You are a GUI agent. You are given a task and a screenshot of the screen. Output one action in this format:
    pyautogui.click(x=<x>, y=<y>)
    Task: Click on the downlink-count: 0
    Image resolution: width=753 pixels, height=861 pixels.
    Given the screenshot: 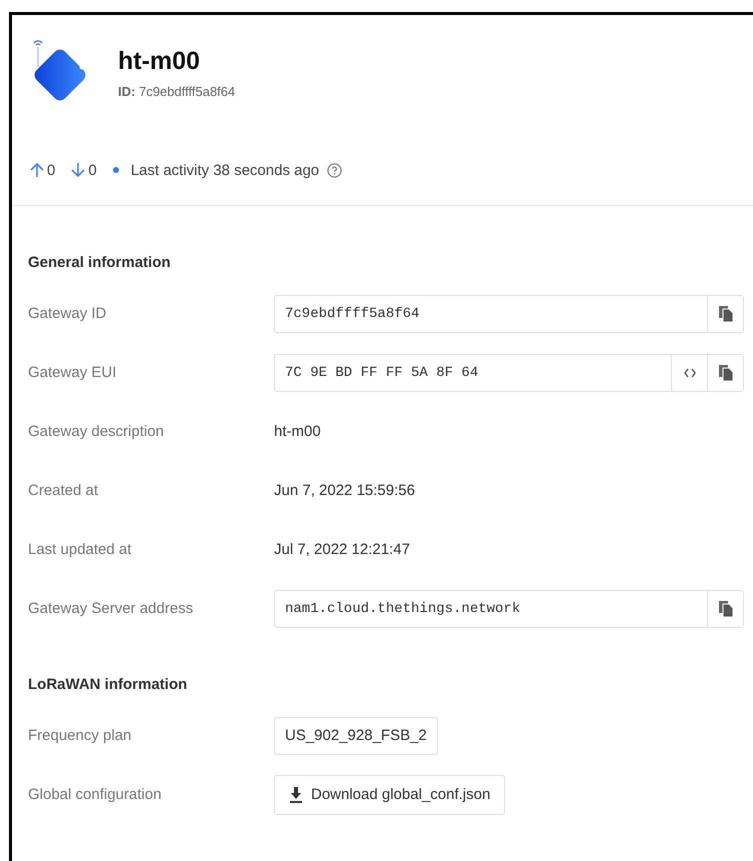 What is the action you would take?
    pyautogui.click(x=92, y=170)
    